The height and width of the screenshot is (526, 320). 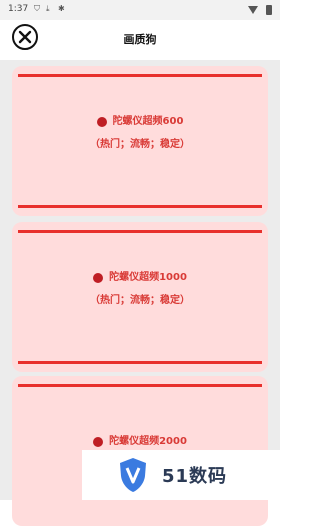 I want to click on shield-logo-icon, so click(x=133, y=475).